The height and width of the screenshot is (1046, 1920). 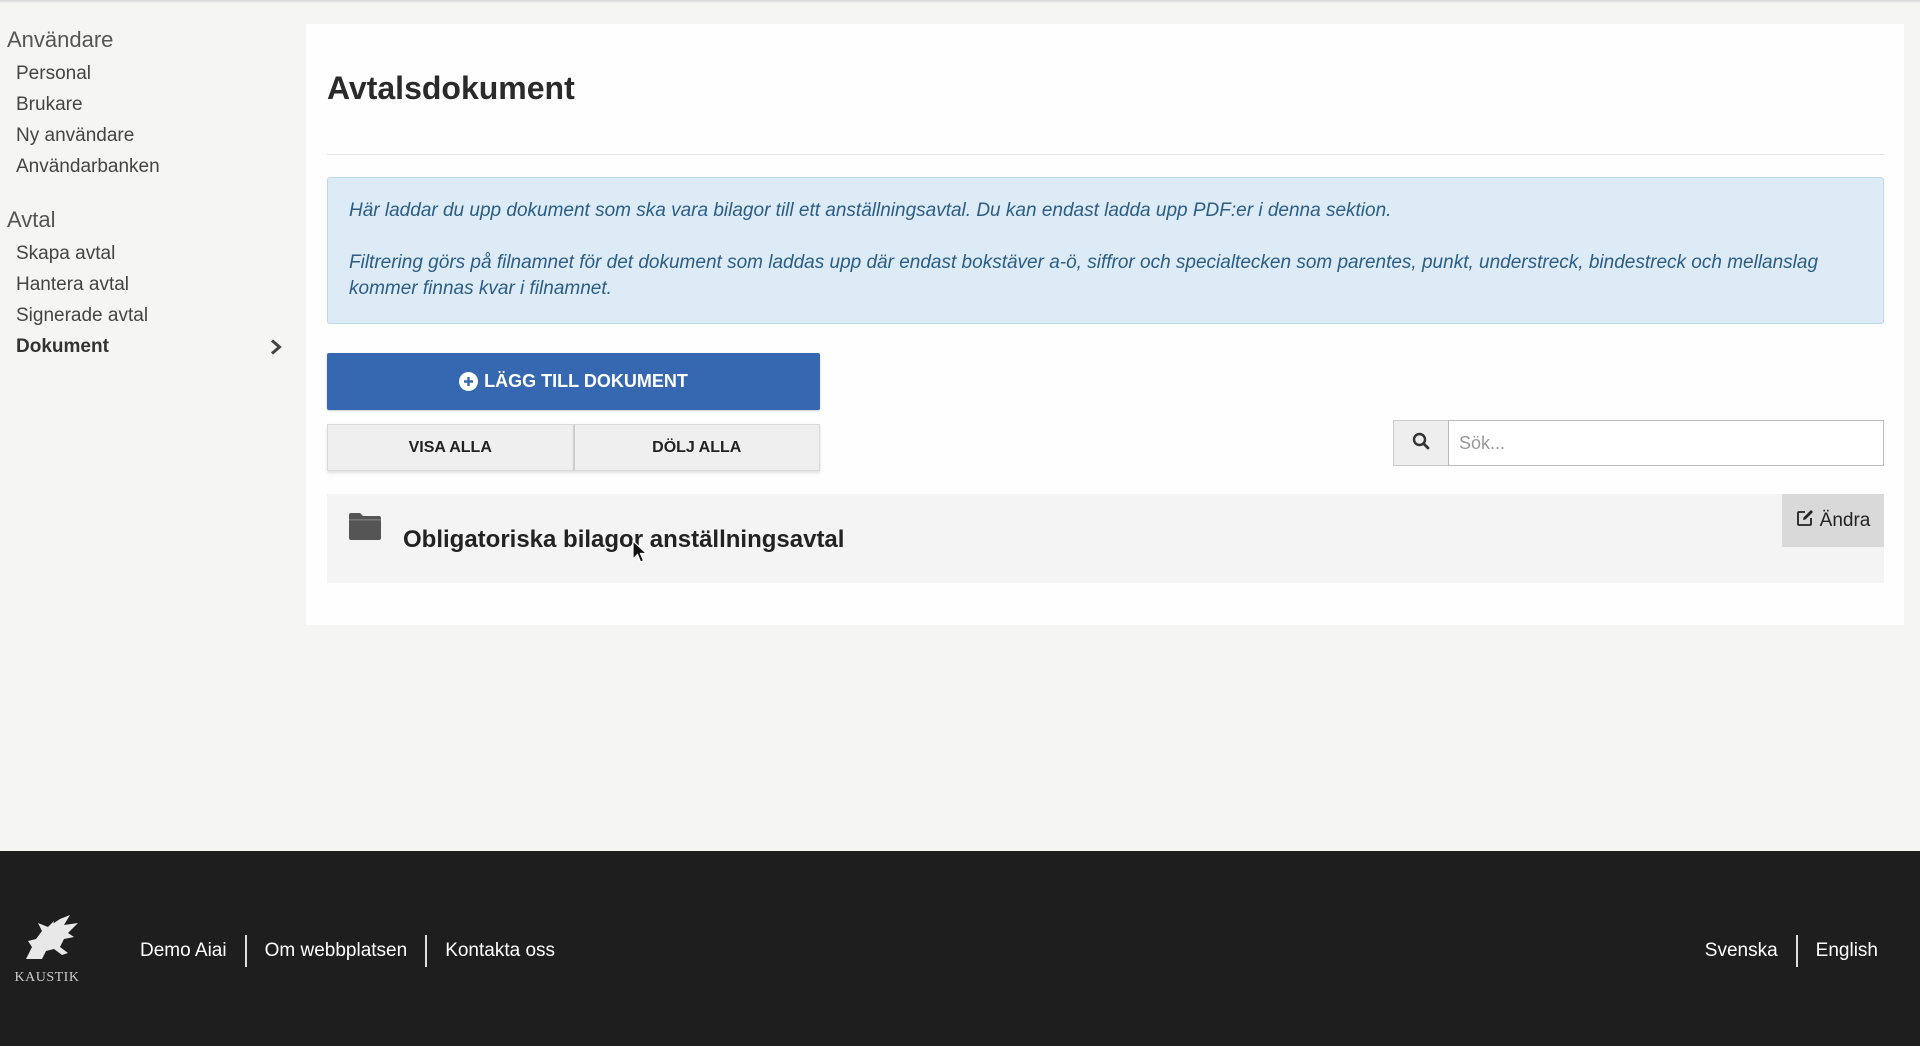 What do you see at coordinates (450, 447) in the screenshot?
I see `show-all-button: VISA ALLA` at bounding box center [450, 447].